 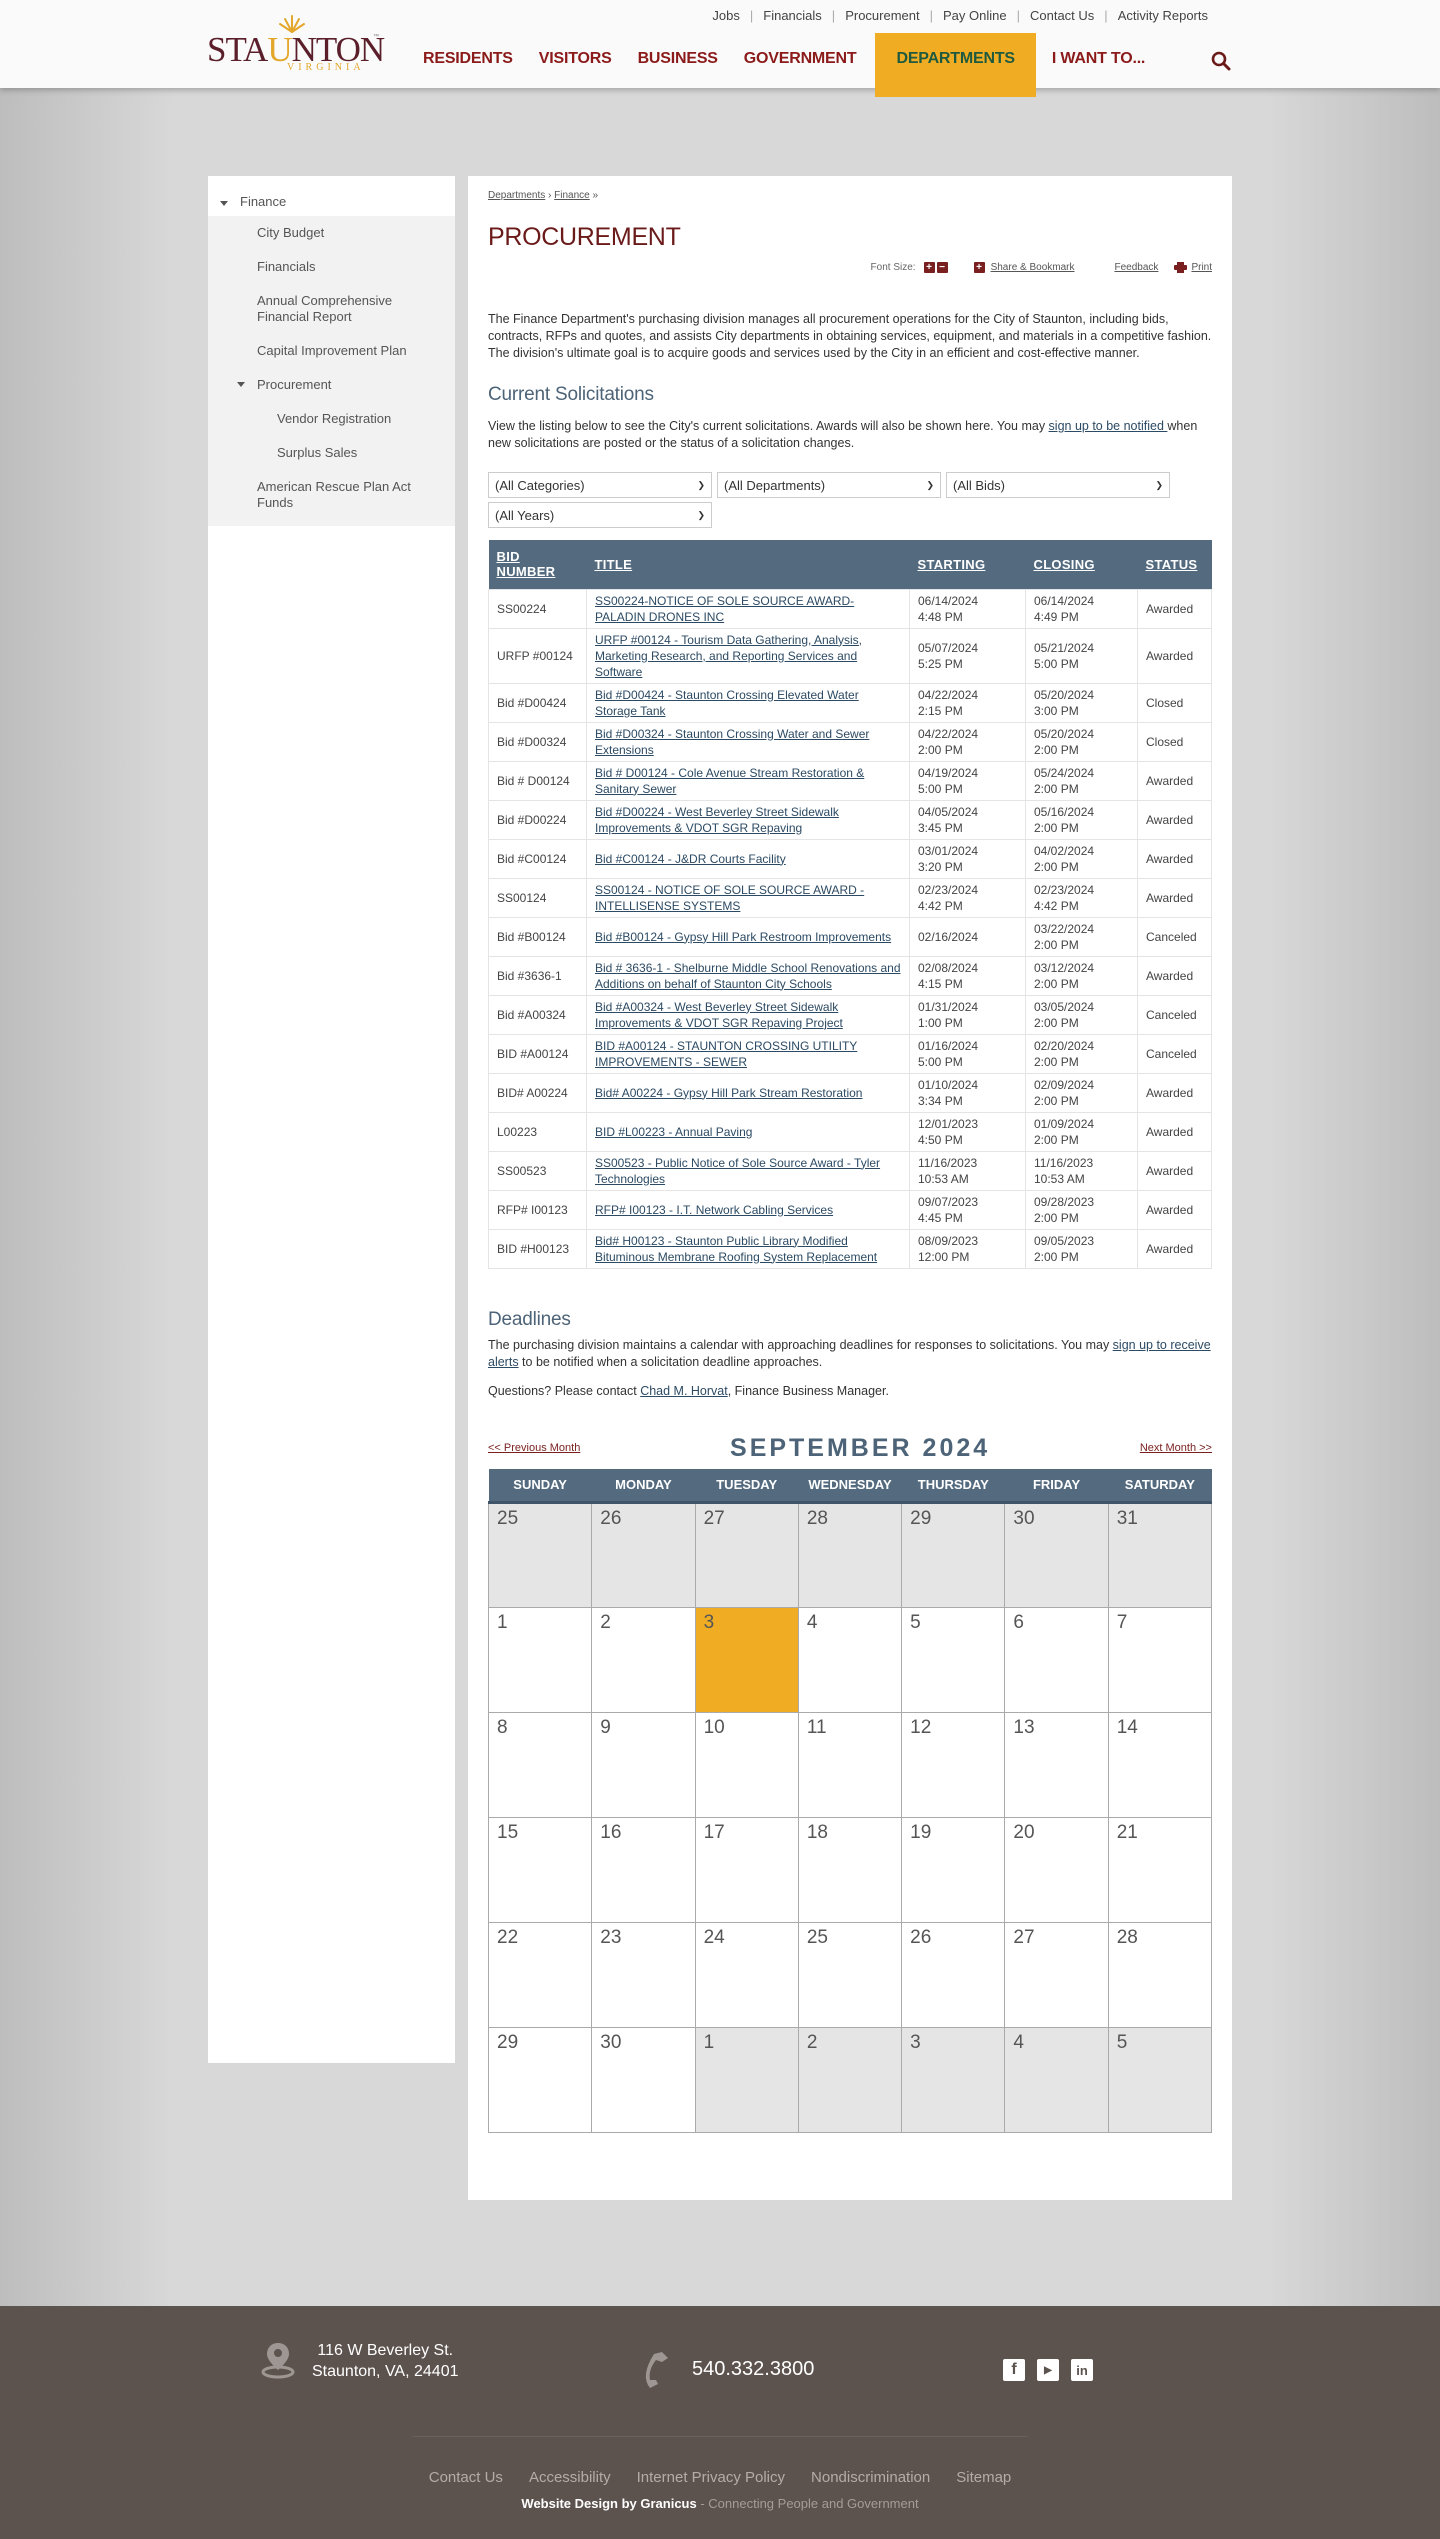 I want to click on utility-link-contact-us: Contact Us, so click(x=1062, y=15).